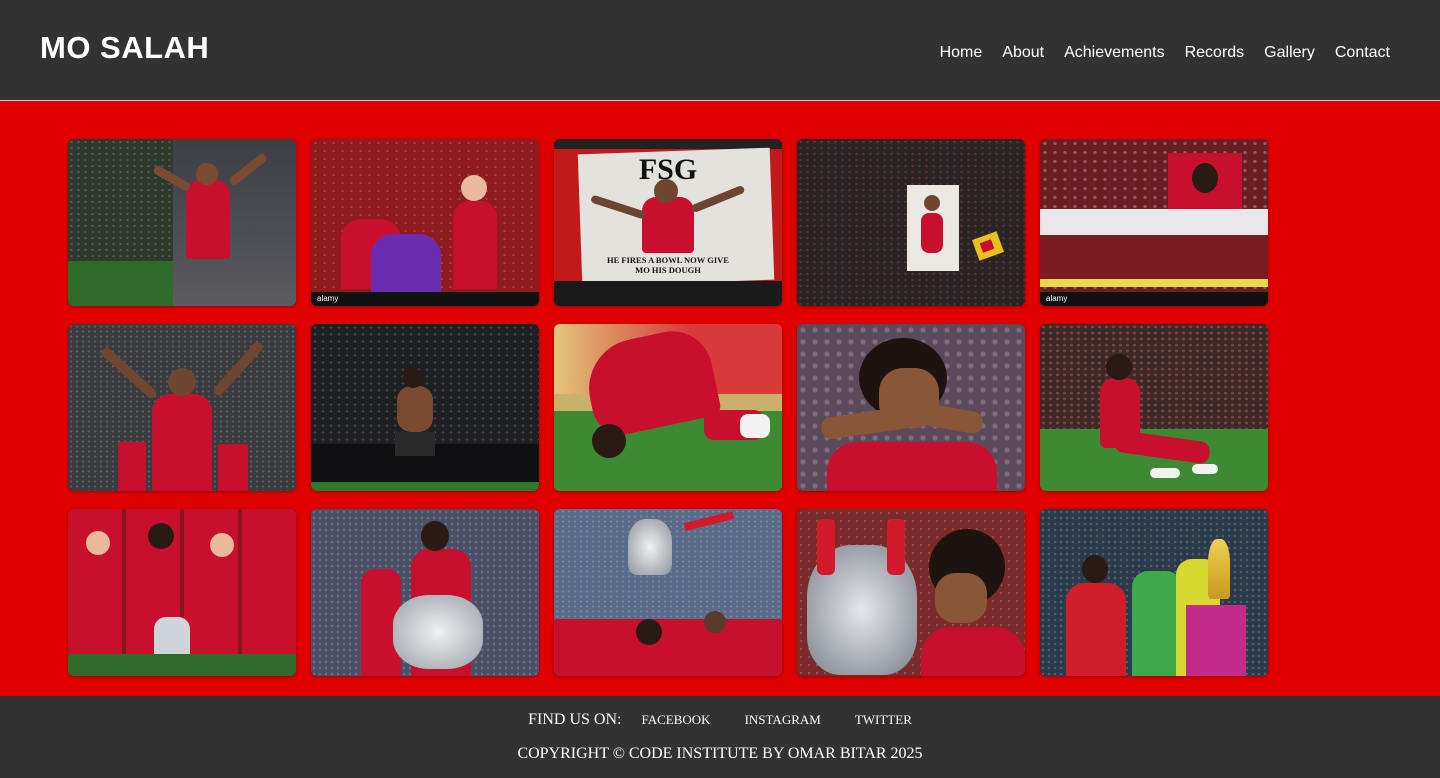  I want to click on nav-achievements-link: Achievements, so click(1114, 53).